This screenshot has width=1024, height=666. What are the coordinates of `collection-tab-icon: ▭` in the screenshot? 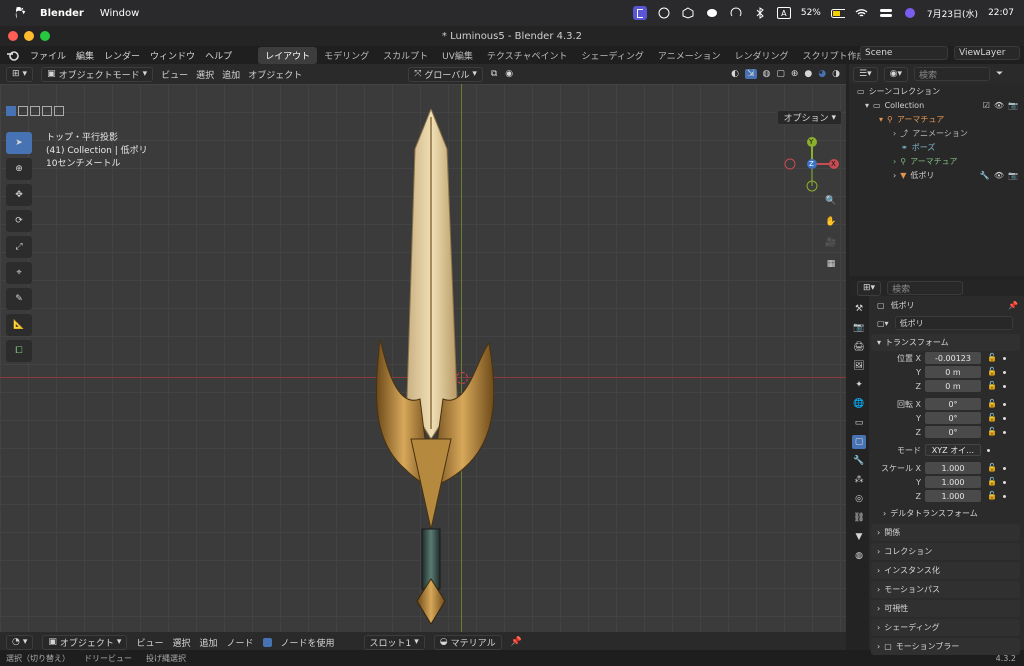 It's located at (859, 423).